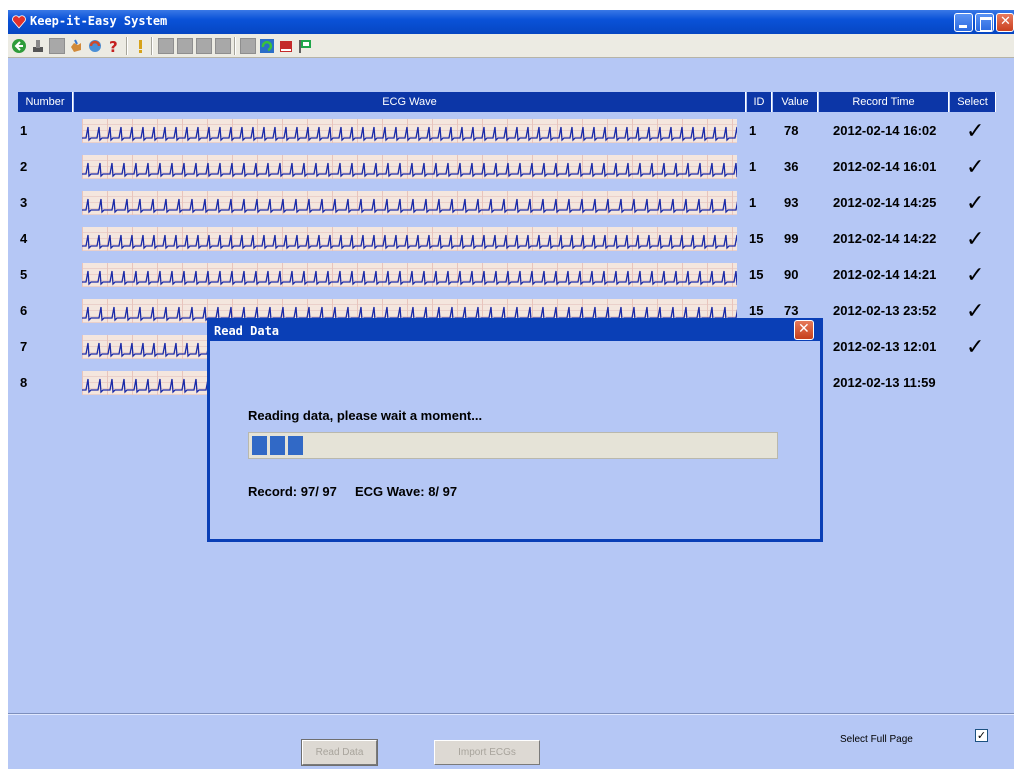 This screenshot has width=1014, height=769. I want to click on row-record-time: 2012-02-13 12:01, so click(885, 346).